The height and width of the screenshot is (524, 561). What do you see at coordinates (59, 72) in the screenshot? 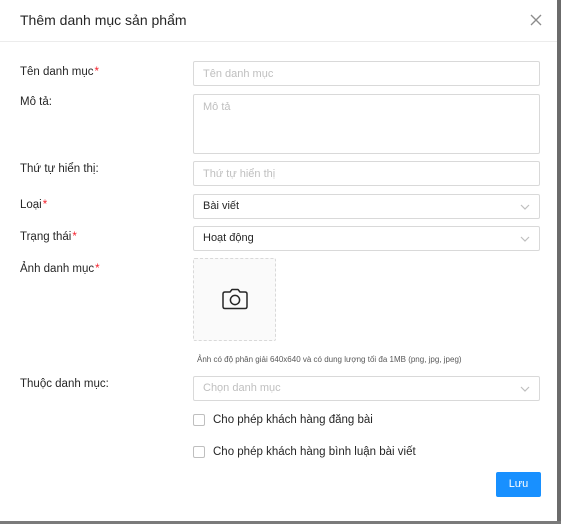
I see `name-label: Tên danh mục*` at bounding box center [59, 72].